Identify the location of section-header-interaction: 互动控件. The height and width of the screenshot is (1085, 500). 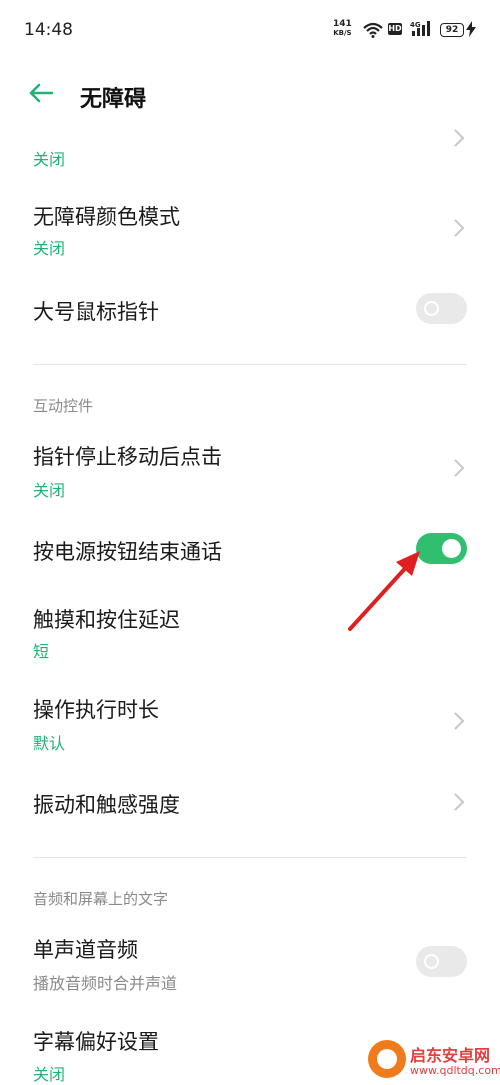
(63, 406).